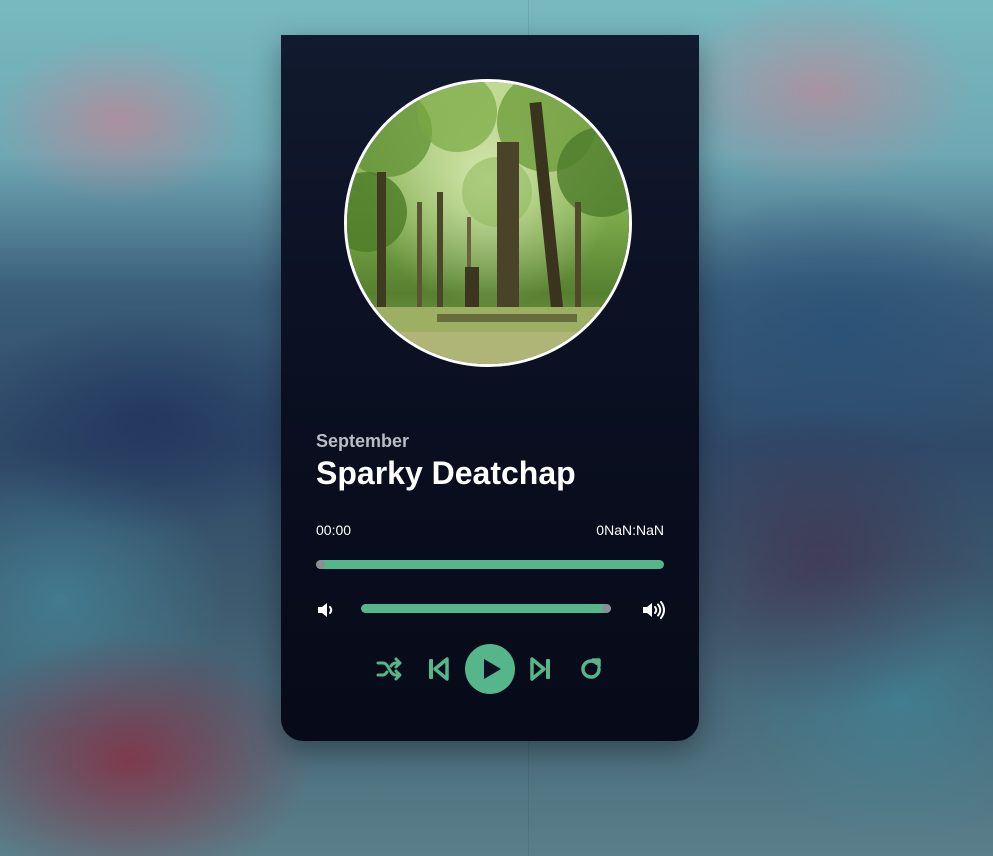 Image resolution: width=993 pixels, height=856 pixels. What do you see at coordinates (320, 564) in the screenshot?
I see `progress-thumb` at bounding box center [320, 564].